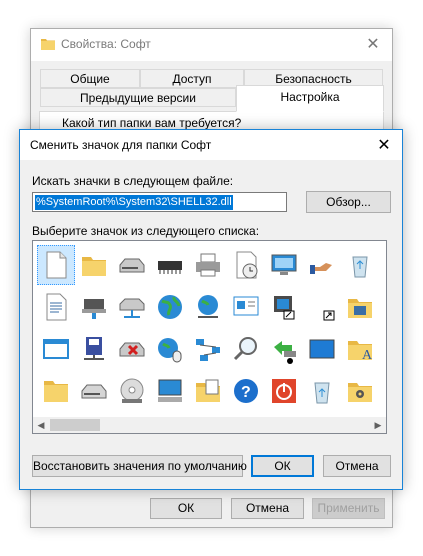  What do you see at coordinates (284, 265) in the screenshot?
I see `display-icon` at bounding box center [284, 265].